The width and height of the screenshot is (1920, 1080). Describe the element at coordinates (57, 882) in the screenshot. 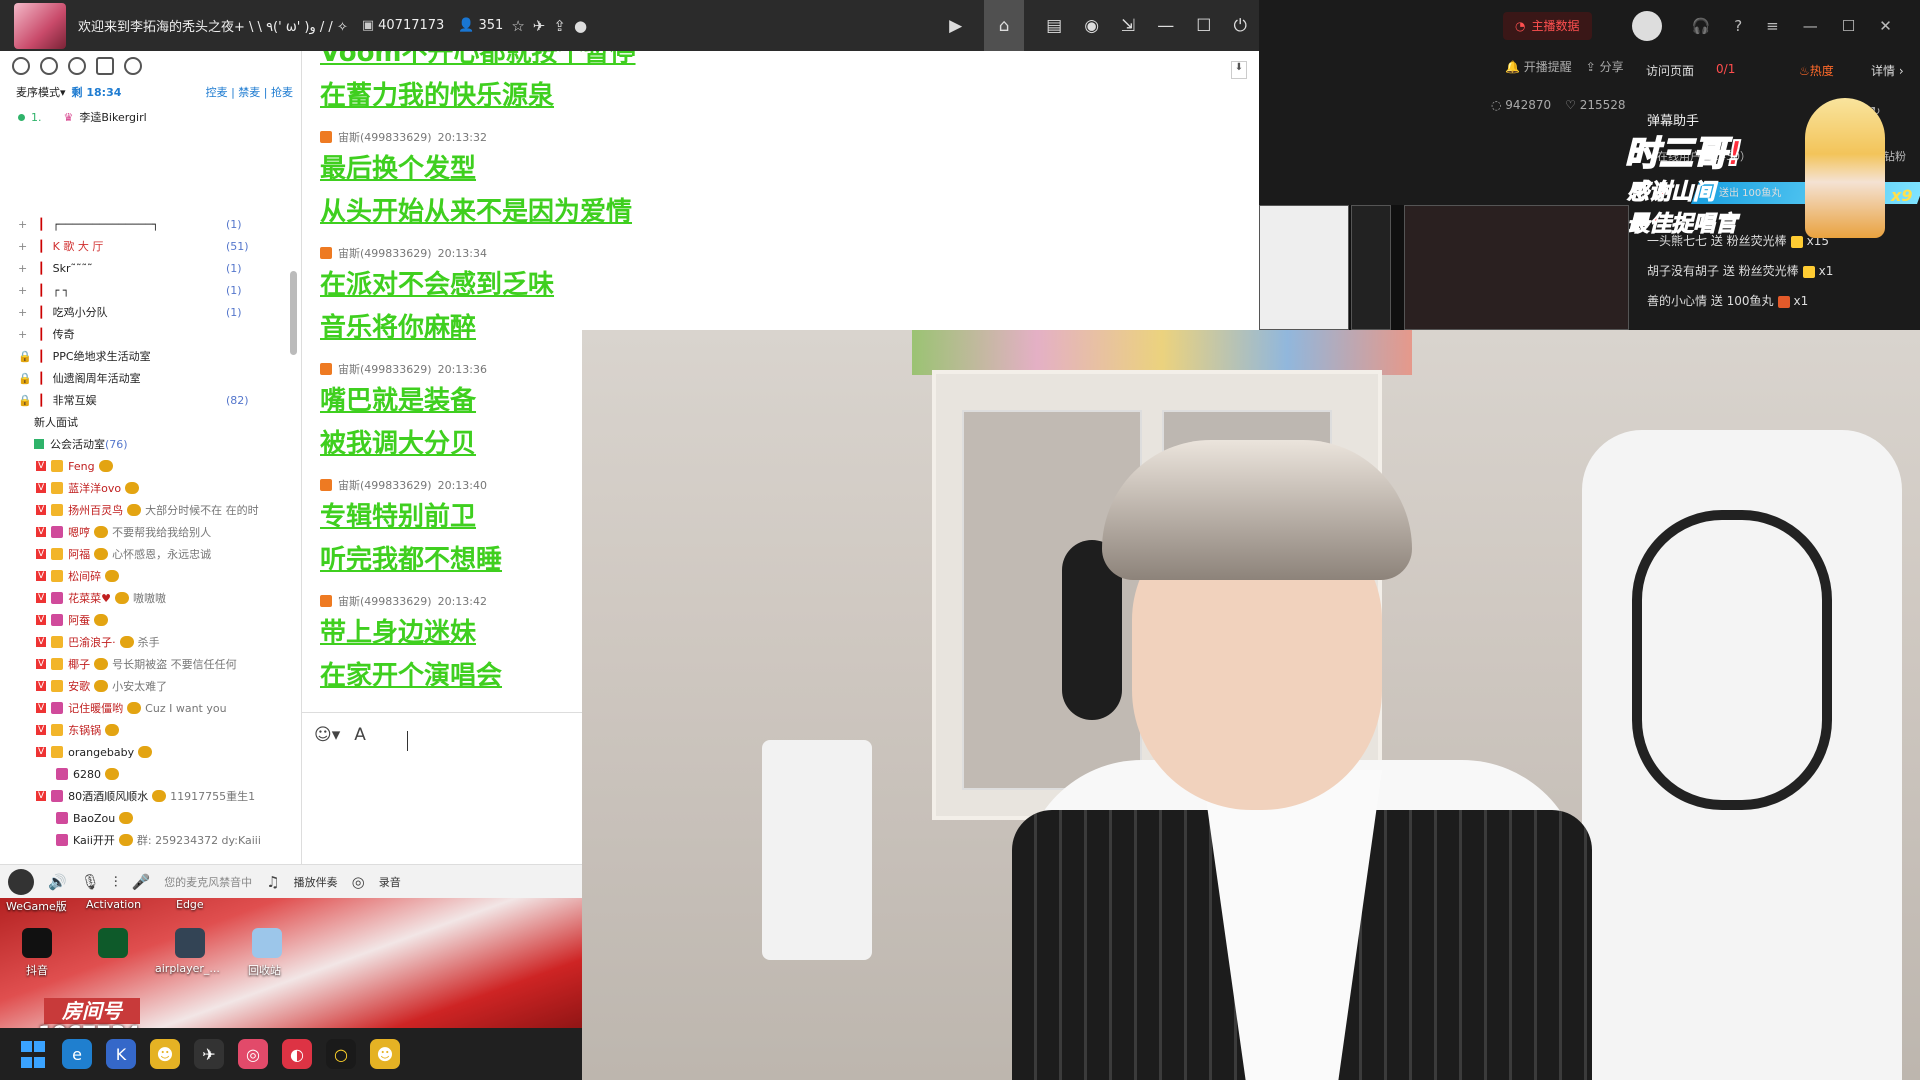

I see `speaker-icon: 🔊` at that location.